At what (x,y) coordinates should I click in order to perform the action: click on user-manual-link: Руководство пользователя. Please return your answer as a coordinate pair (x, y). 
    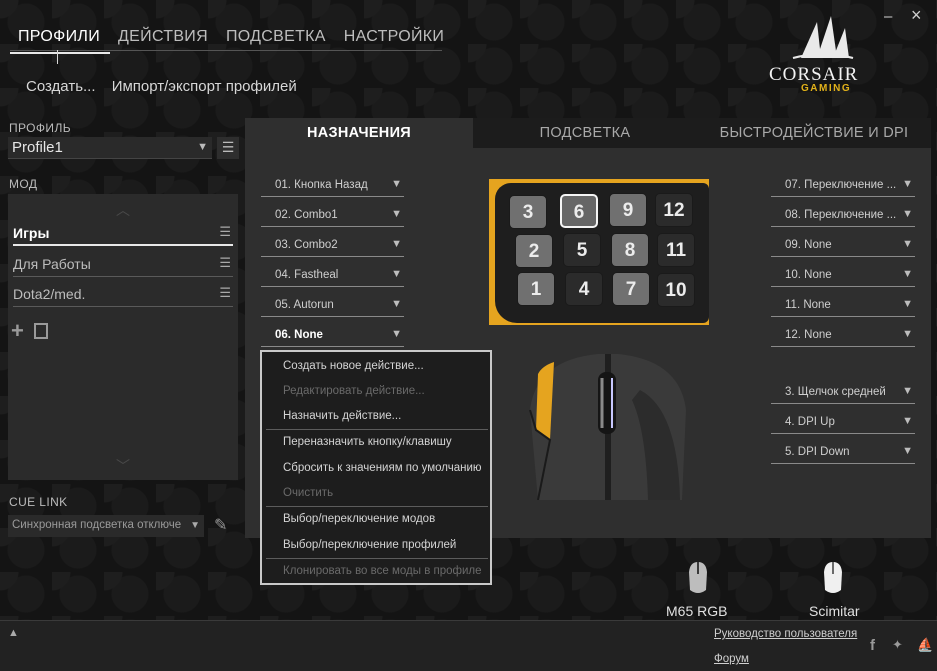
    Looking at the image, I should click on (785, 634).